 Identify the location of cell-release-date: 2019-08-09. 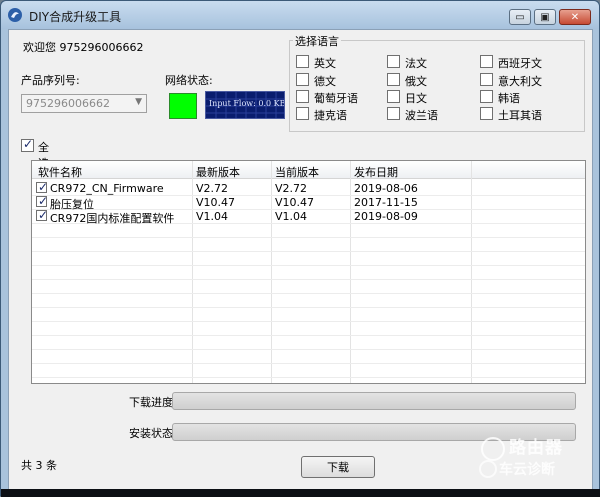
(386, 216).